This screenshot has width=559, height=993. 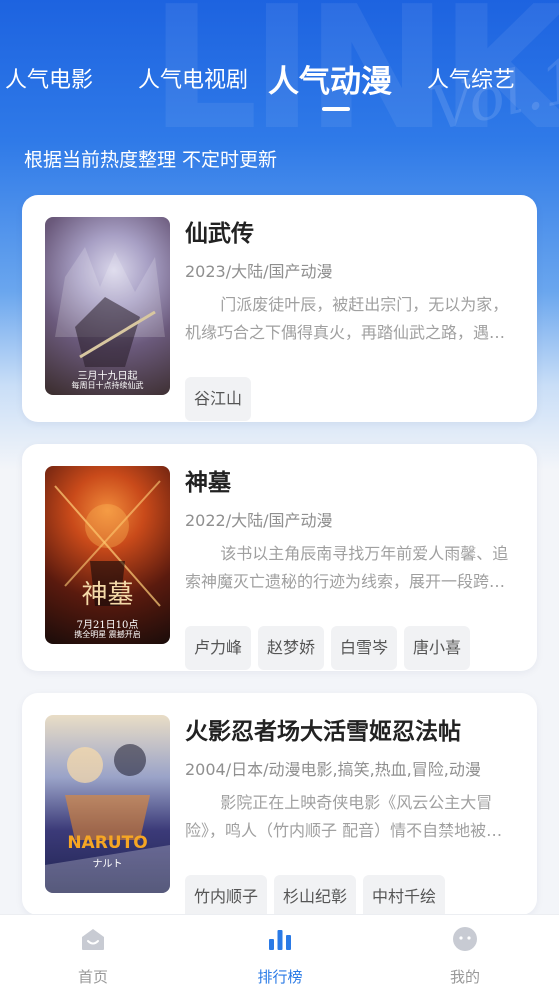 What do you see at coordinates (471, 78) in the screenshot?
I see `tab-variety: 人气综艺` at bounding box center [471, 78].